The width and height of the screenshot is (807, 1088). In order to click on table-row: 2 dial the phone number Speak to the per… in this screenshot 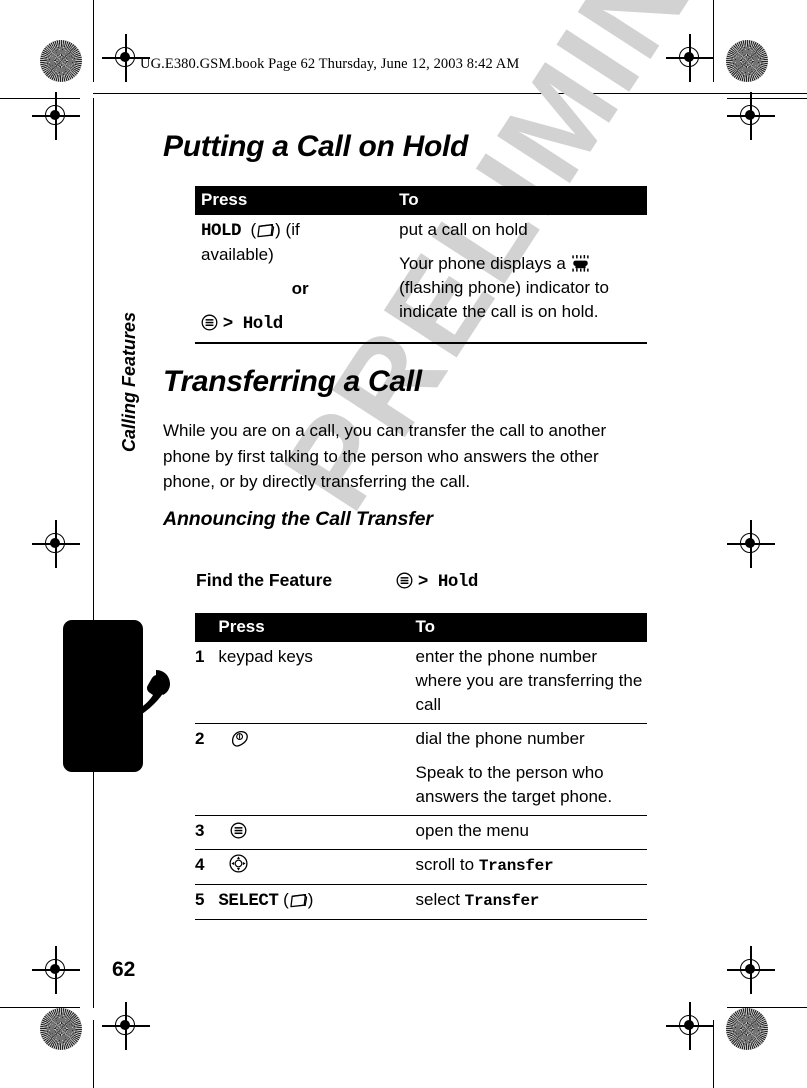, I will do `click(421, 770)`.